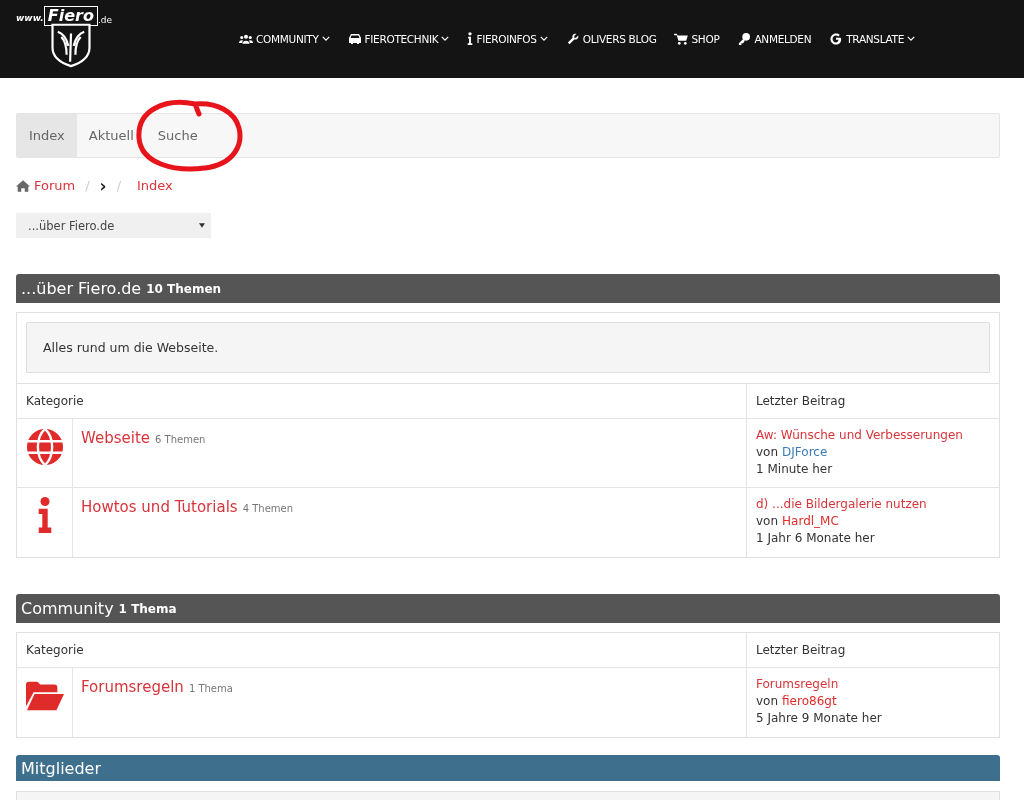 The image size is (1024, 800). Describe the element at coordinates (267, 508) in the screenshot. I see `topic-count: 4 Themen` at that location.